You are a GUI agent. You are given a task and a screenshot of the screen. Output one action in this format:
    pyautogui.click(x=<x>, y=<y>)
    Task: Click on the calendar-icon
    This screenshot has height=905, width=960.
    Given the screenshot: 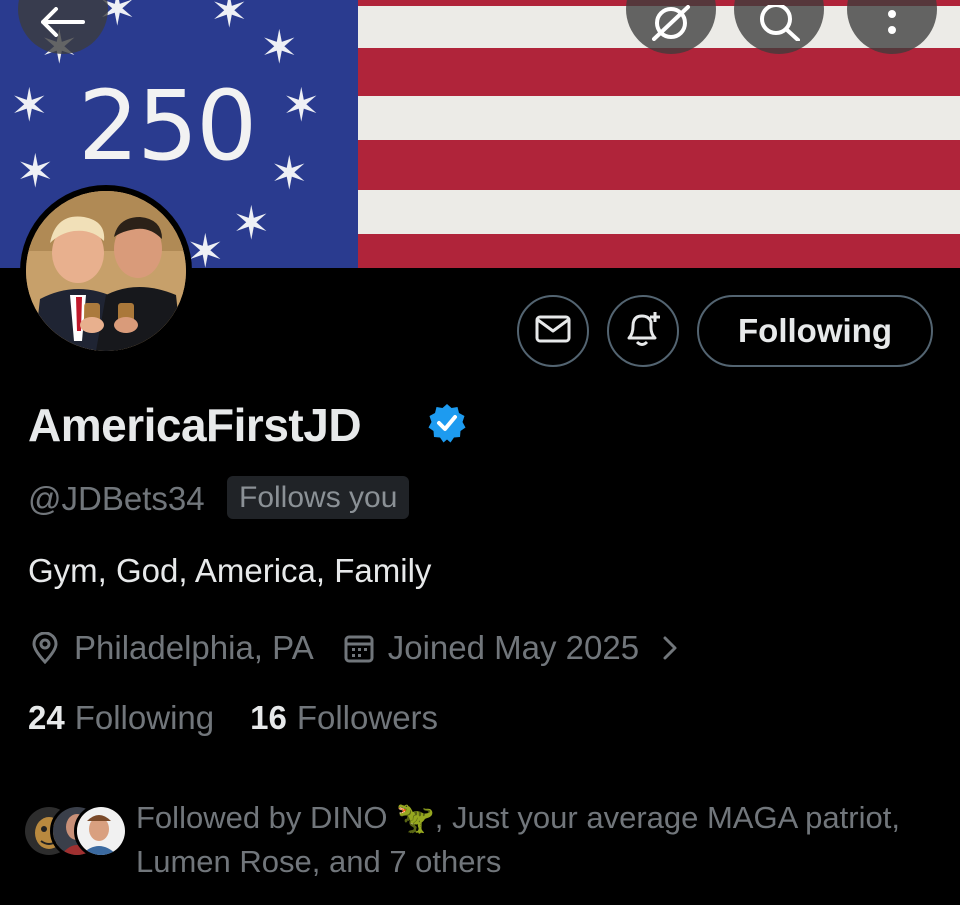 What is the action you would take?
    pyautogui.click(x=359, y=648)
    